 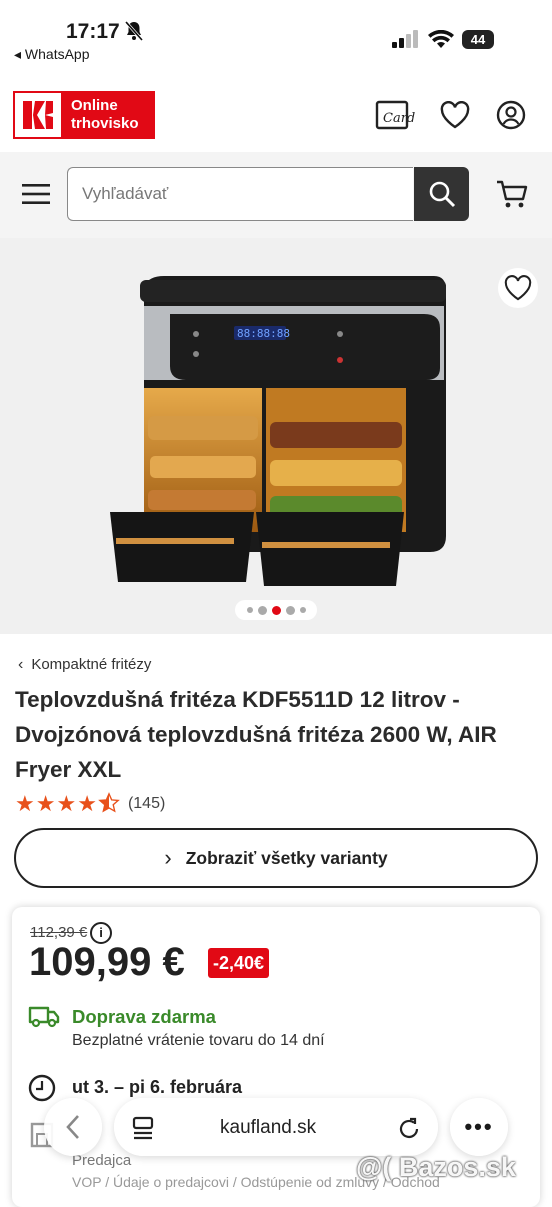 I want to click on chevron-right-icon: ›, so click(x=168, y=857).